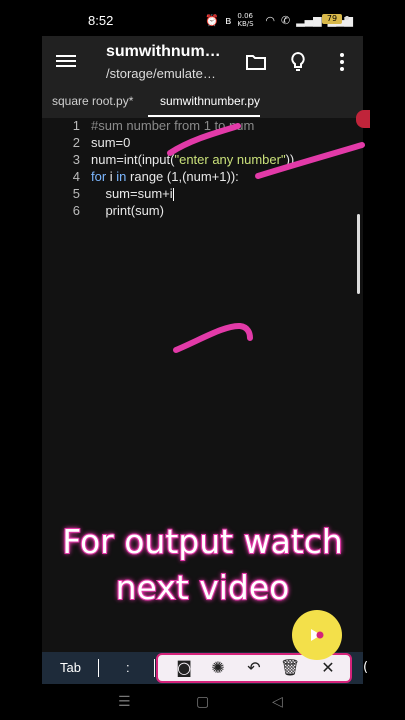 This screenshot has width=405, height=720. What do you see at coordinates (202, 194) in the screenshot?
I see `code-line: 5 sum=sum+i` at bounding box center [202, 194].